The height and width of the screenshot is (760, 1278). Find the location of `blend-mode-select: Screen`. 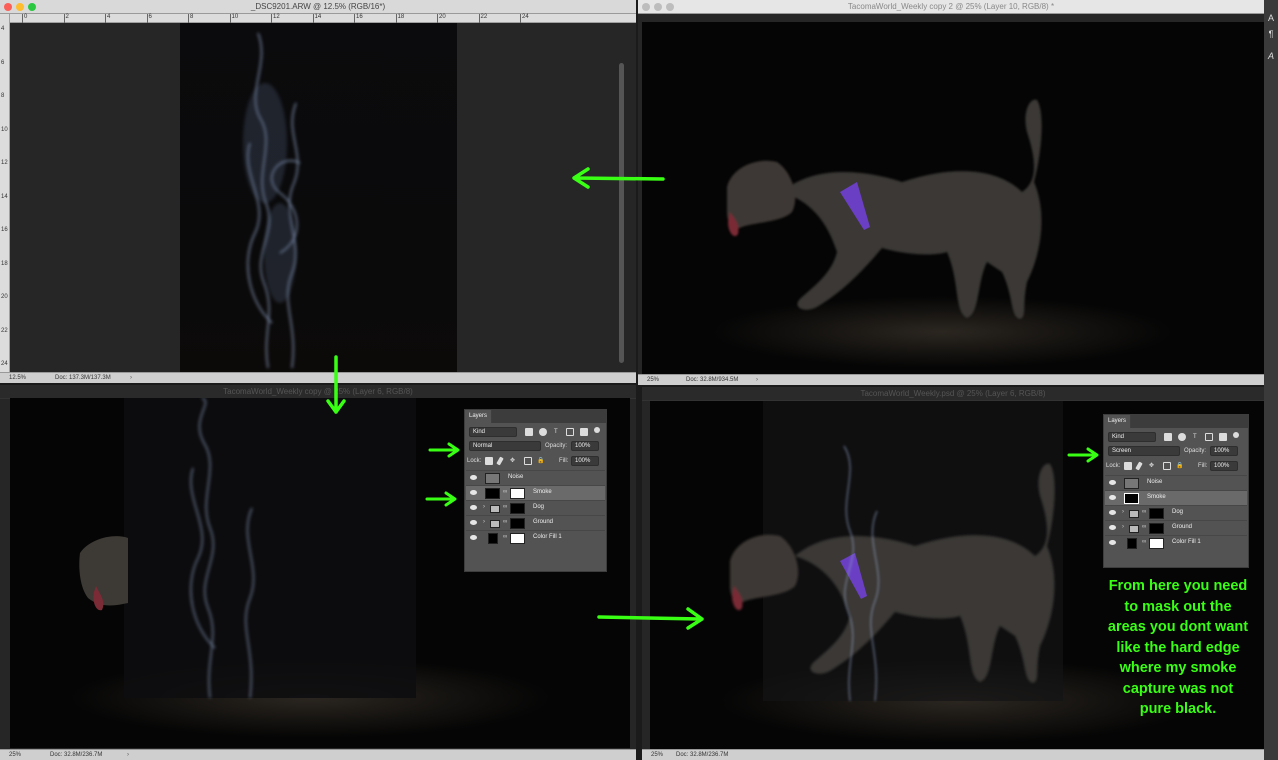

blend-mode-select: Screen is located at coordinates (1144, 451).